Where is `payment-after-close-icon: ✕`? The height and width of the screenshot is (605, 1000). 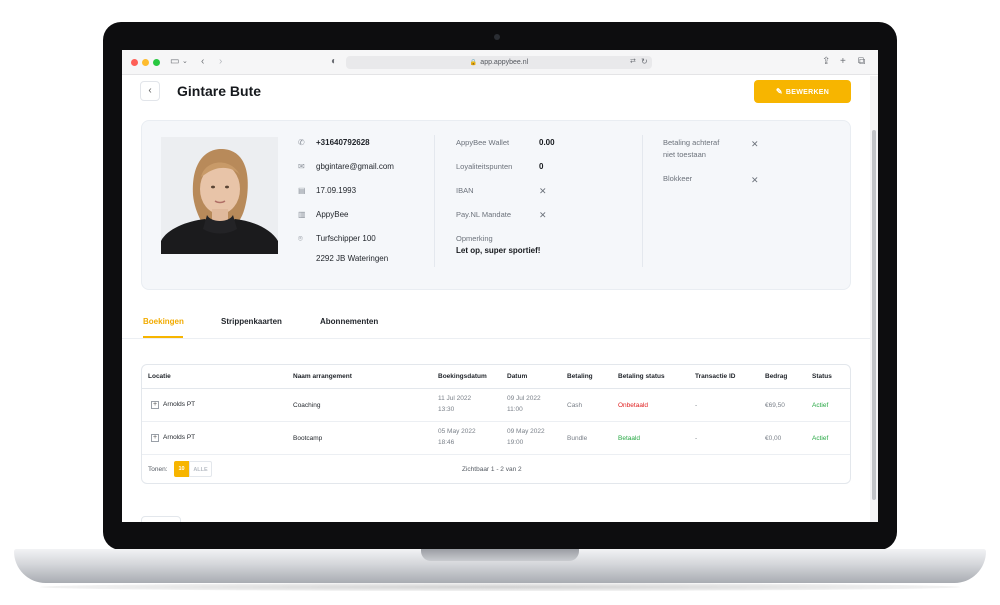
payment-after-close-icon: ✕ is located at coordinates (755, 144).